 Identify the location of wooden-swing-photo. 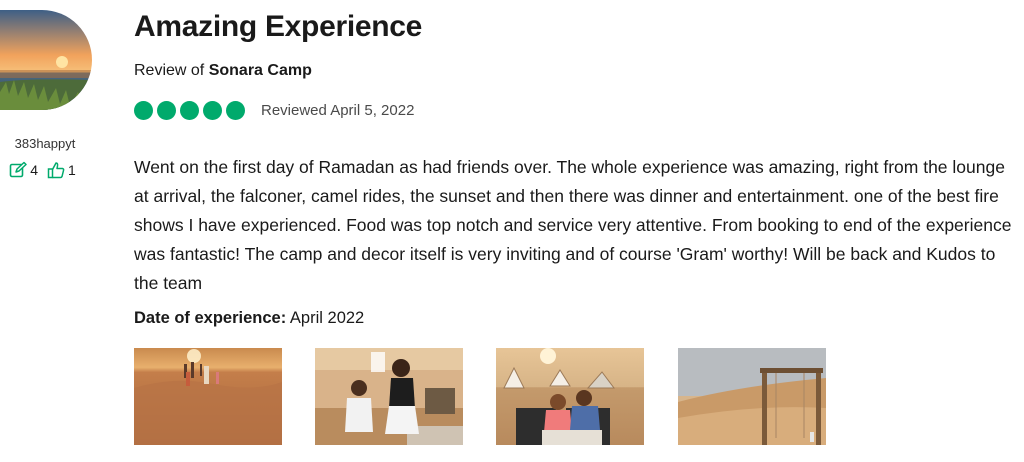
(752, 396).